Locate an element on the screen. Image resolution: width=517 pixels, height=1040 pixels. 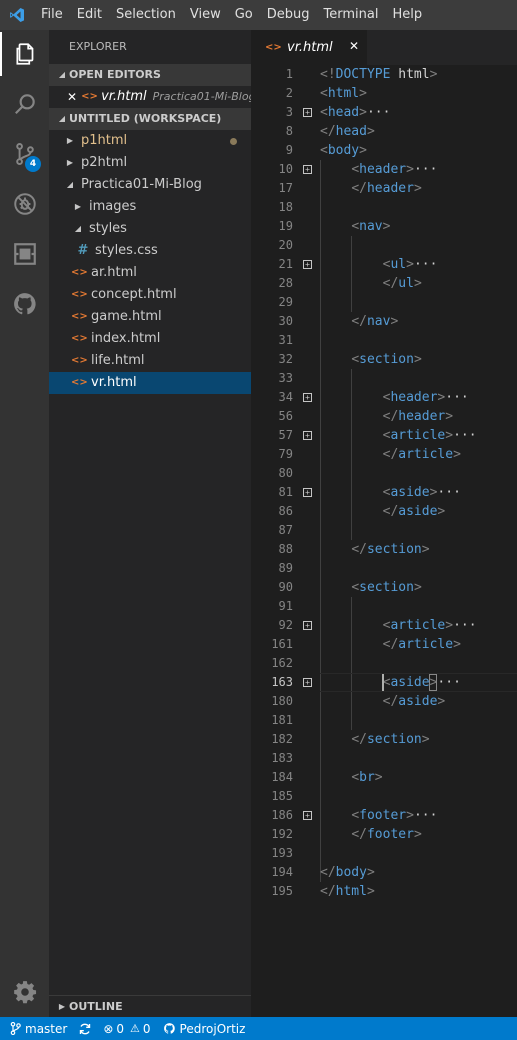
code-line: 9 <body> is located at coordinates (384, 150).